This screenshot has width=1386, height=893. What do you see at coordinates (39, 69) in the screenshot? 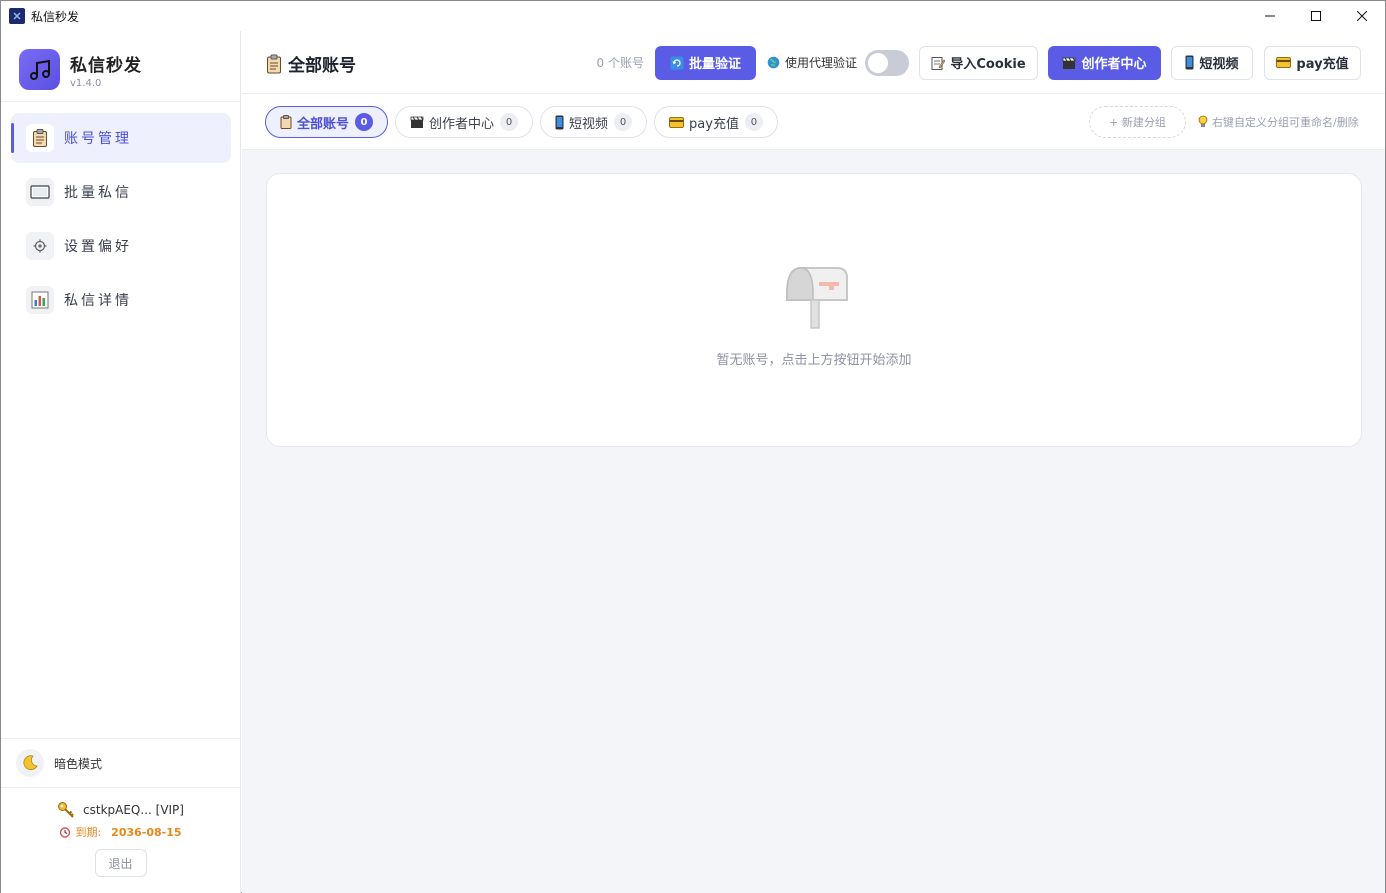
I see `music-note-icon` at bounding box center [39, 69].